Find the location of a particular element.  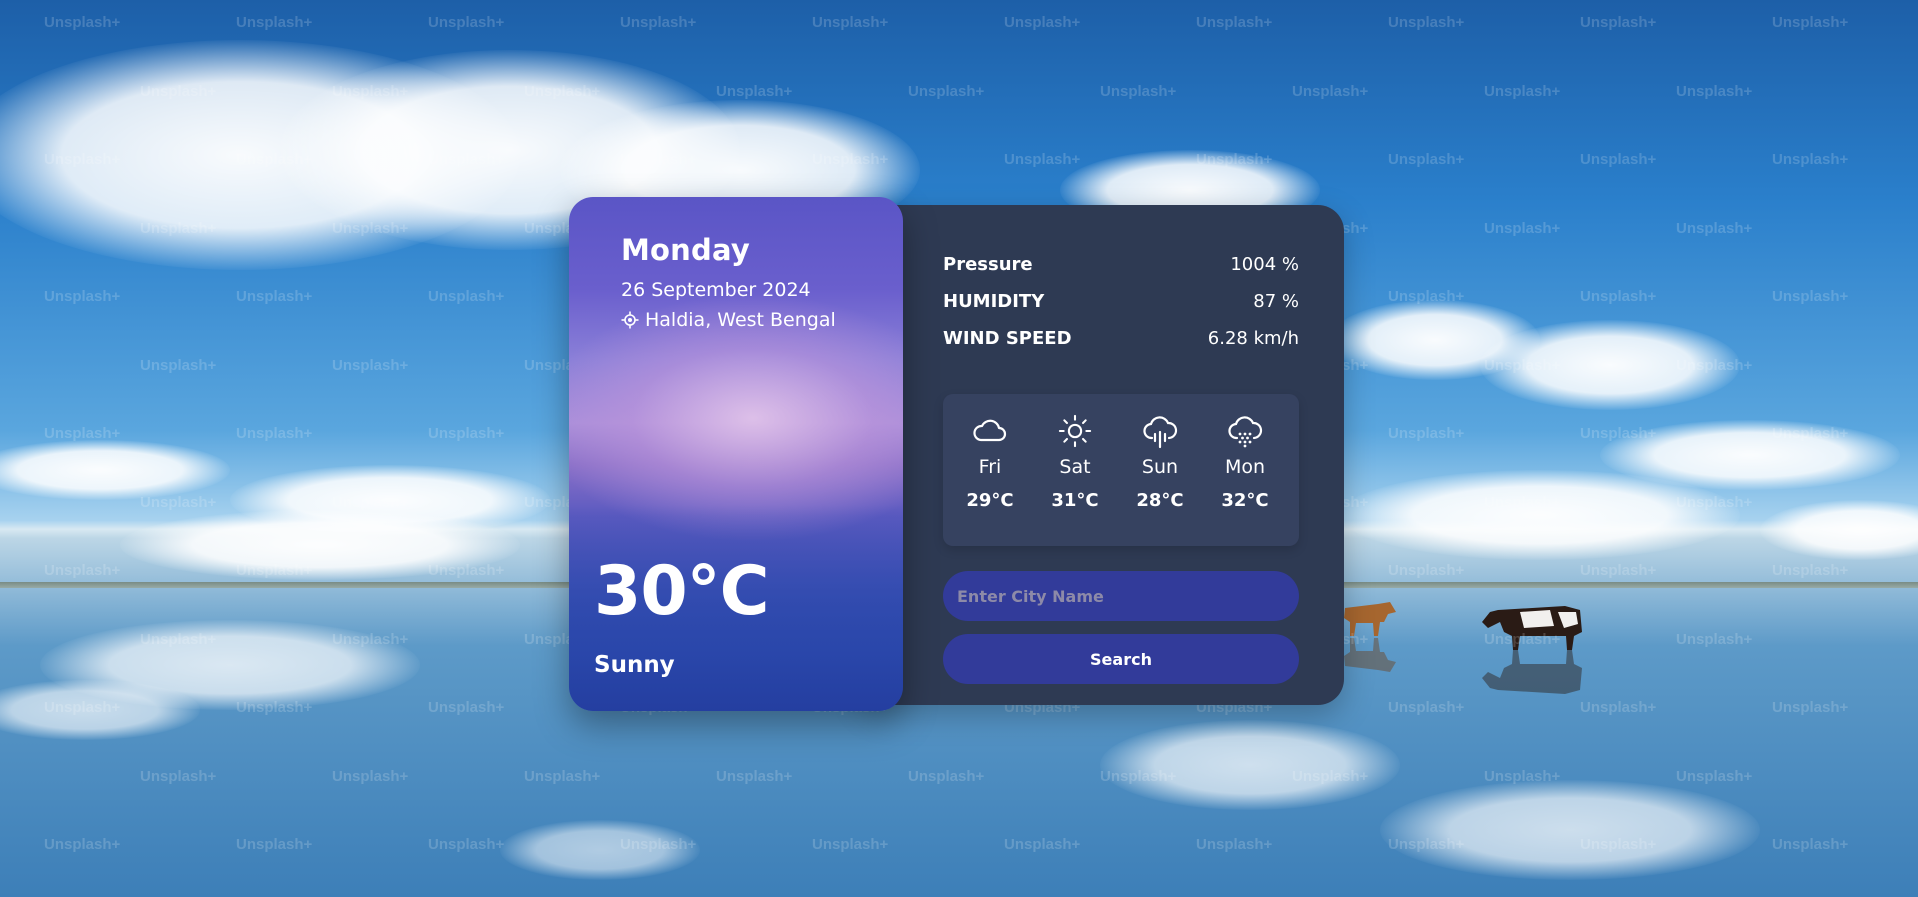

cloud-icon is located at coordinates (990, 432).